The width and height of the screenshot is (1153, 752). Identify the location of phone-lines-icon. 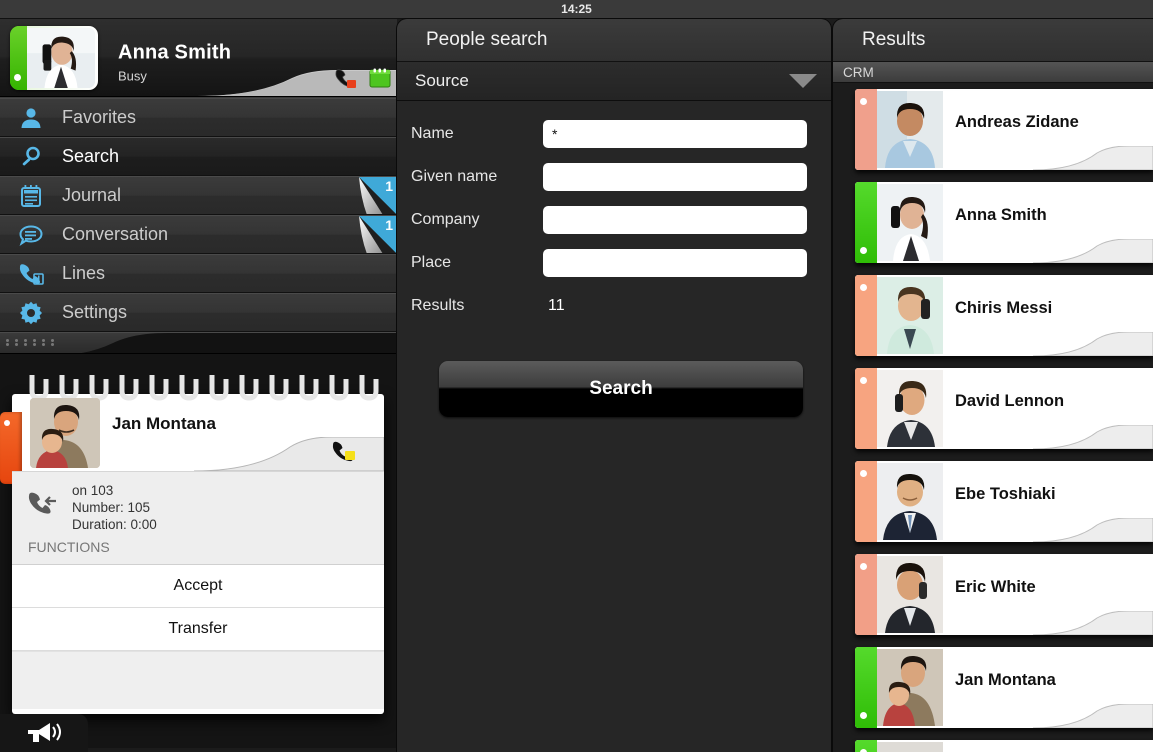
(31, 274).